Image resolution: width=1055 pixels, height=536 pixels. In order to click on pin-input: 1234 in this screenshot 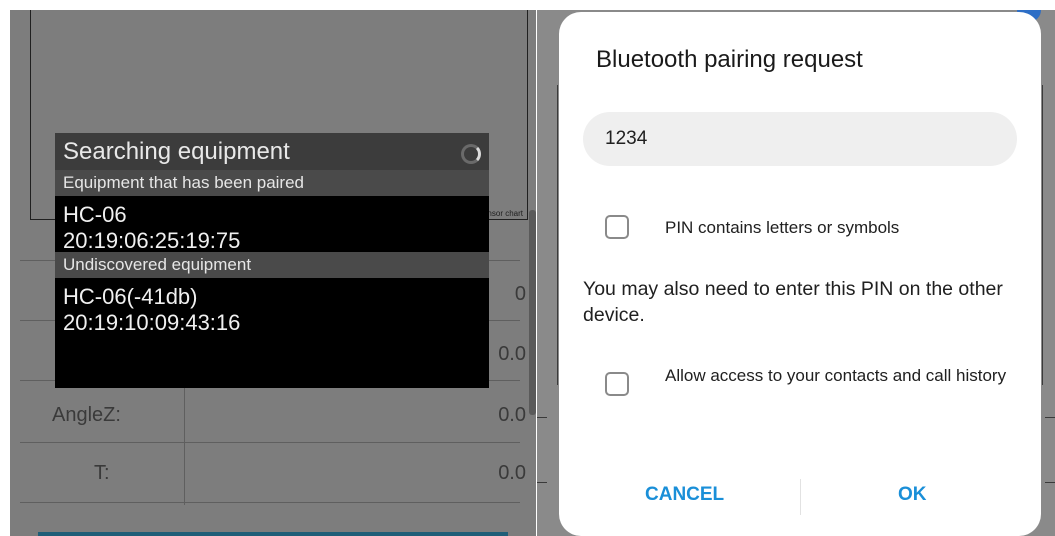, I will do `click(800, 139)`.